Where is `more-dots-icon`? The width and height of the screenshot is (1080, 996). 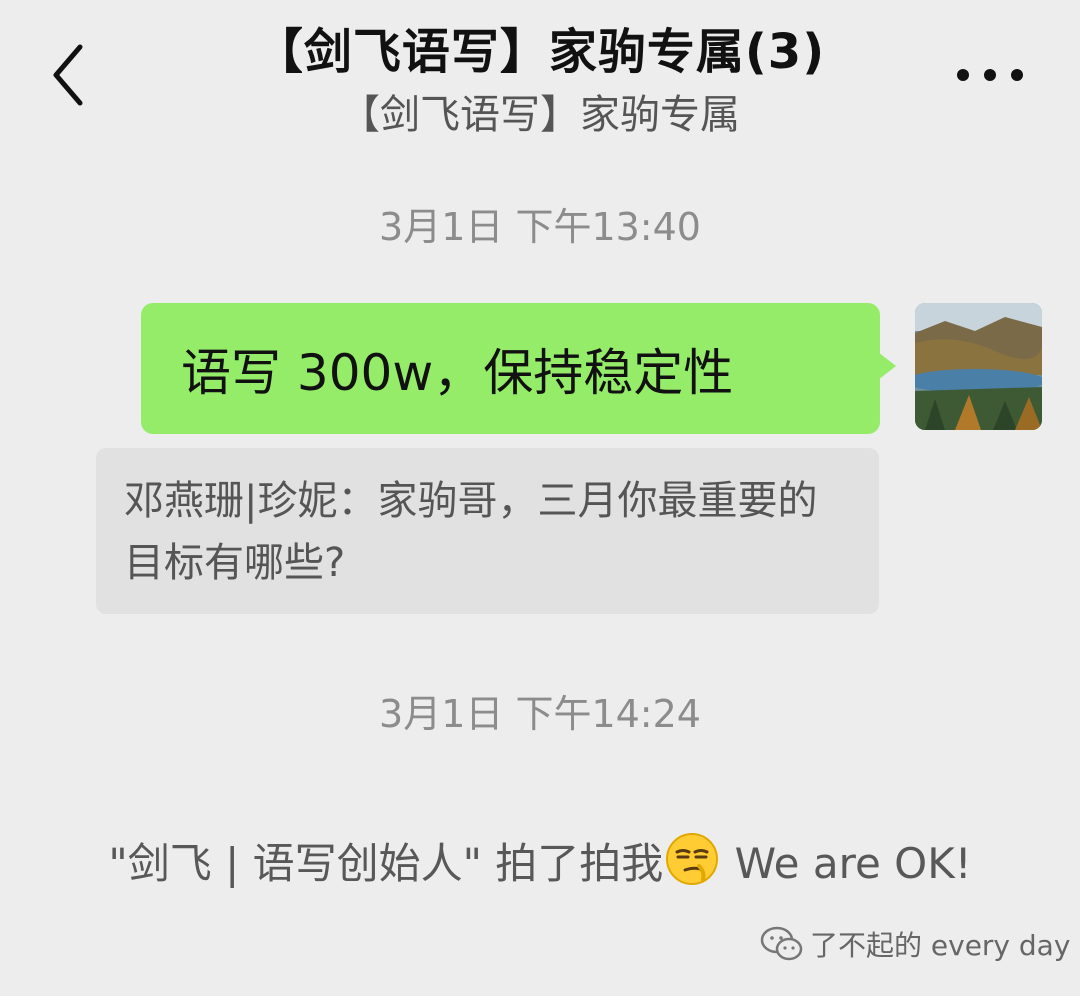 more-dots-icon is located at coordinates (990, 75).